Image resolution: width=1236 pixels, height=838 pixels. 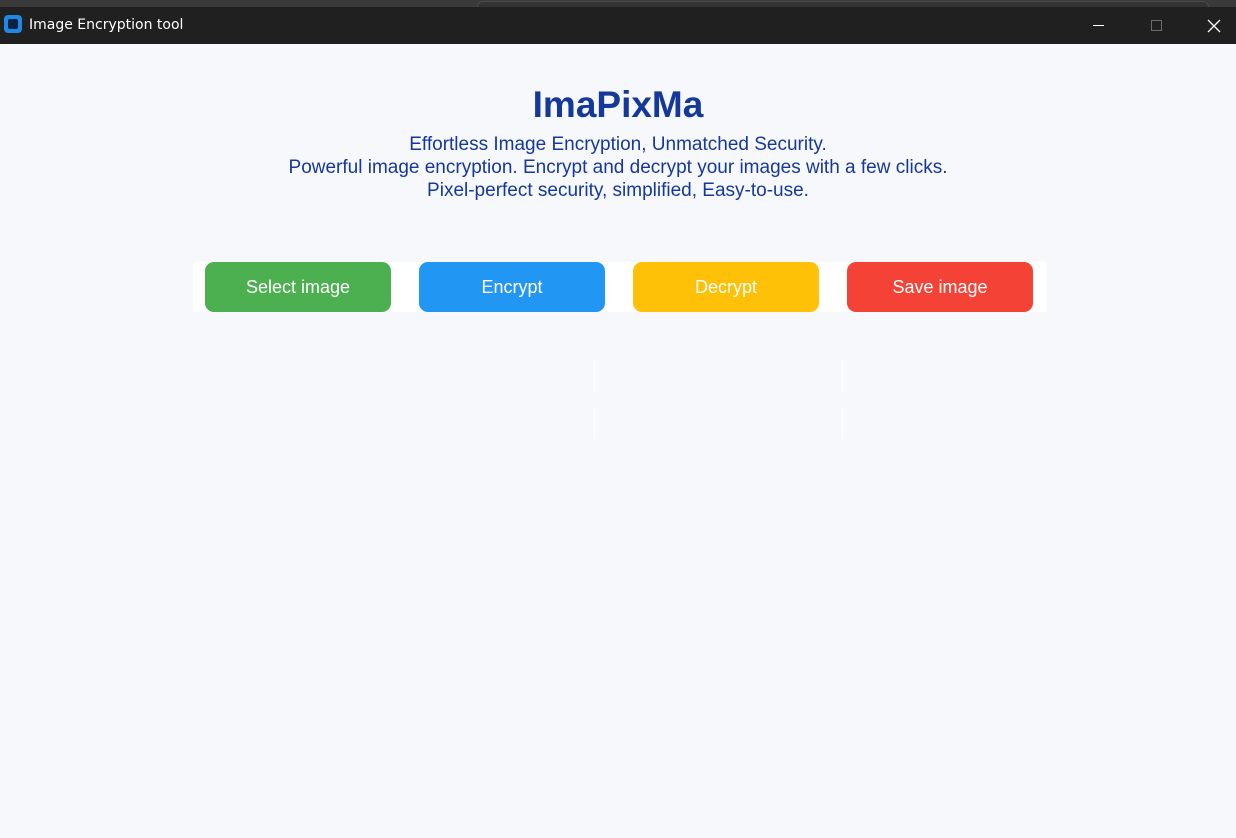 What do you see at coordinates (298, 287) in the screenshot?
I see `select-image-button: Select image` at bounding box center [298, 287].